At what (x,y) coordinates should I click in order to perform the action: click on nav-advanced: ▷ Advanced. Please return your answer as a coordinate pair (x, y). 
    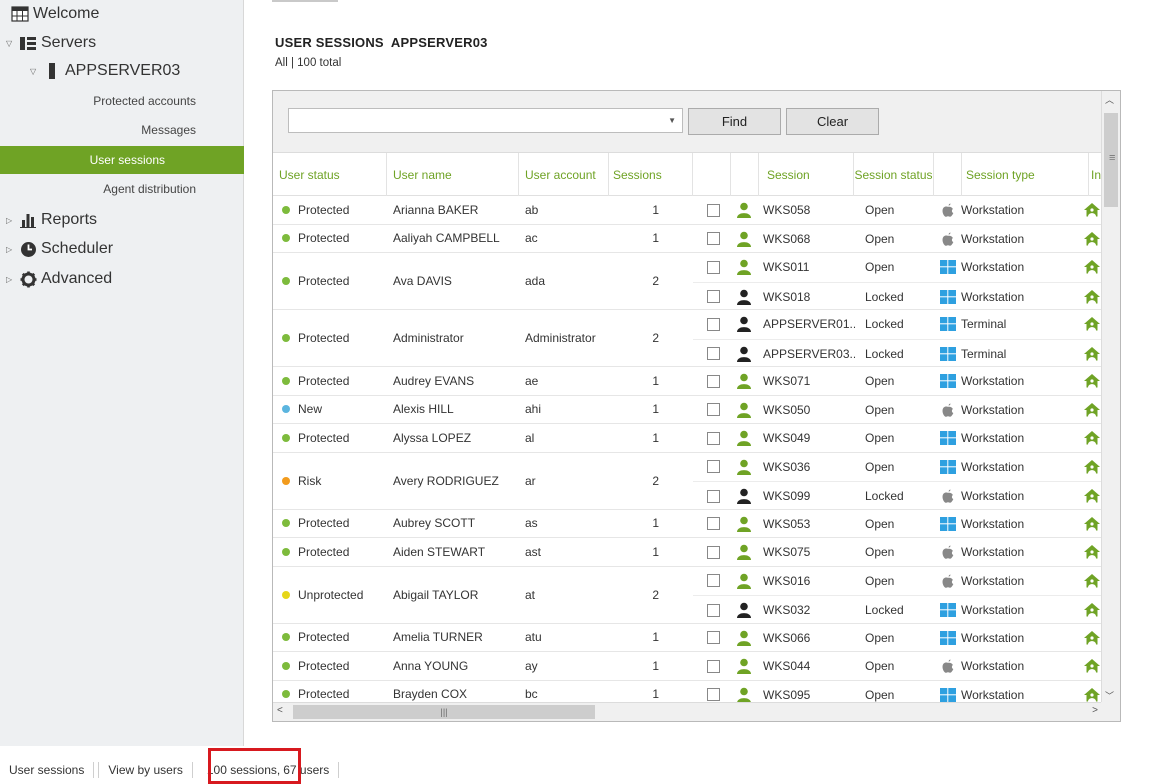
    Looking at the image, I should click on (122, 279).